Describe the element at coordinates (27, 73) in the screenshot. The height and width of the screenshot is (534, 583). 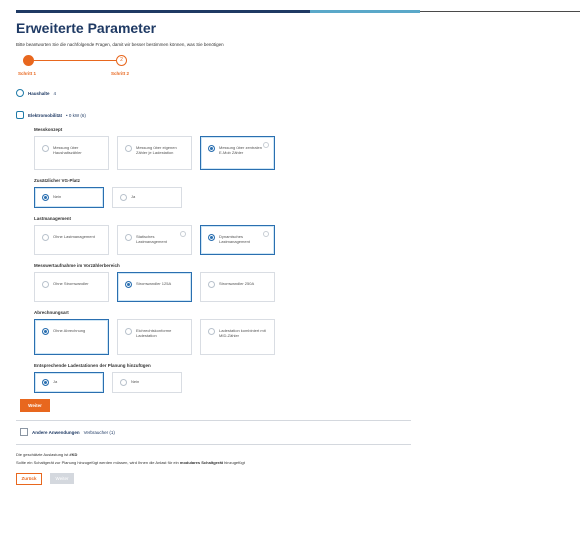
I see `step-1-label: Schritt 1` at that location.